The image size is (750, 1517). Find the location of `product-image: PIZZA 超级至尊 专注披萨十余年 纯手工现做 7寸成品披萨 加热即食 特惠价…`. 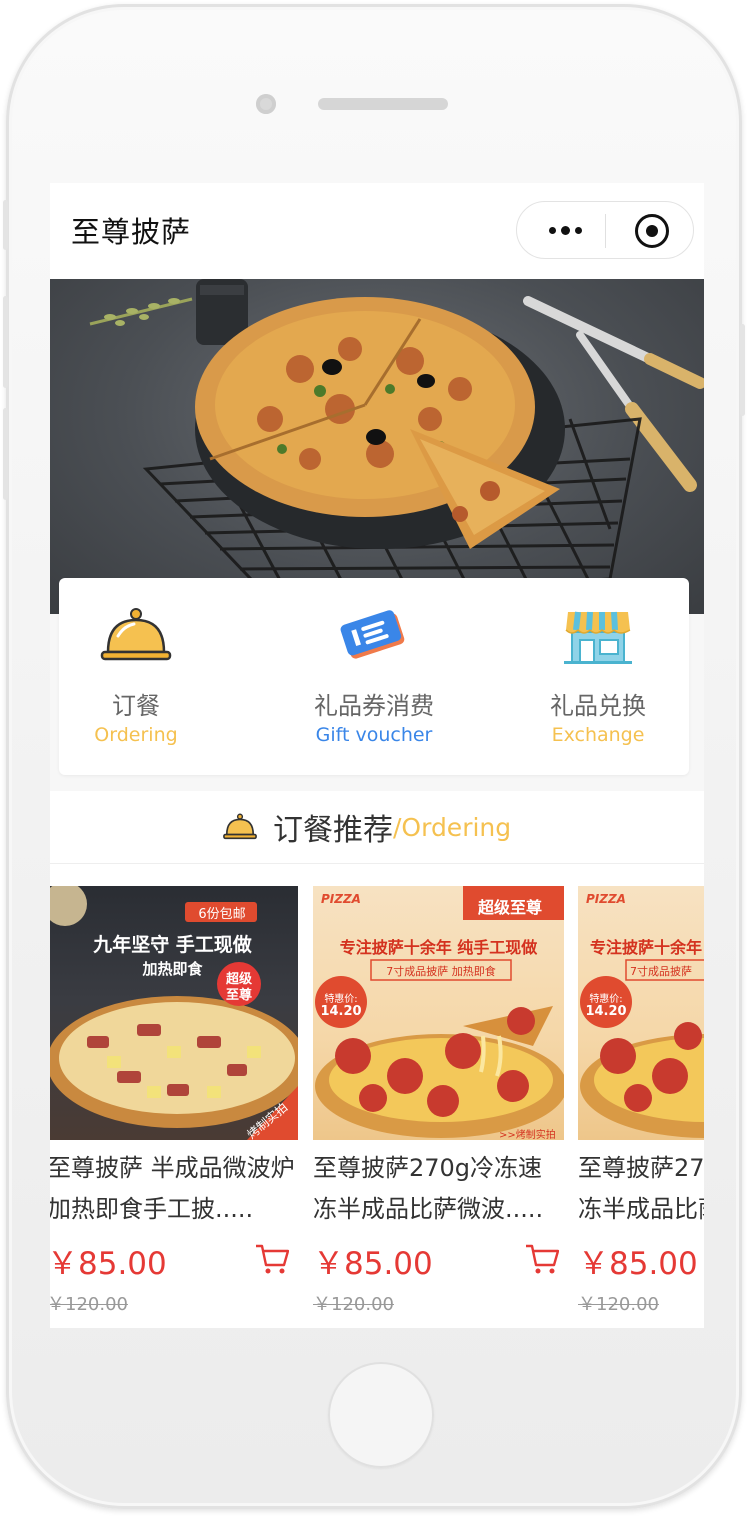

product-image: PIZZA 超级至尊 专注披萨十余年 纯手工现做 7寸成品披萨 加热即食 特惠价… is located at coordinates (438, 1013).